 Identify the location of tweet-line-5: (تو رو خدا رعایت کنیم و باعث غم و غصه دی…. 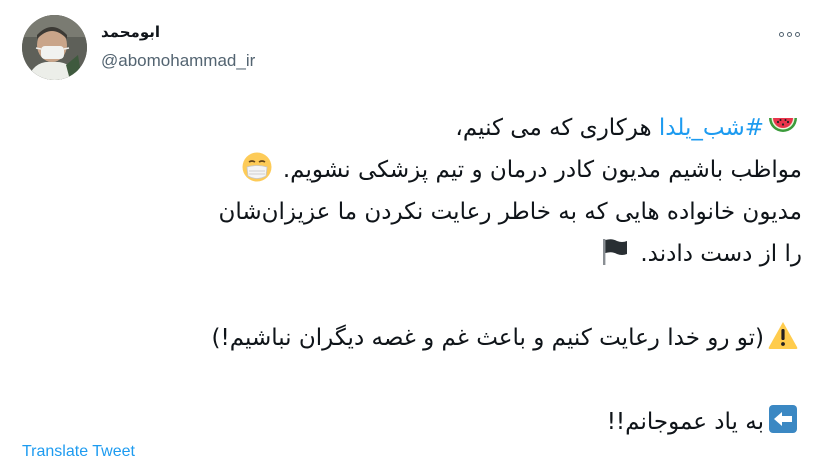
(412, 338).